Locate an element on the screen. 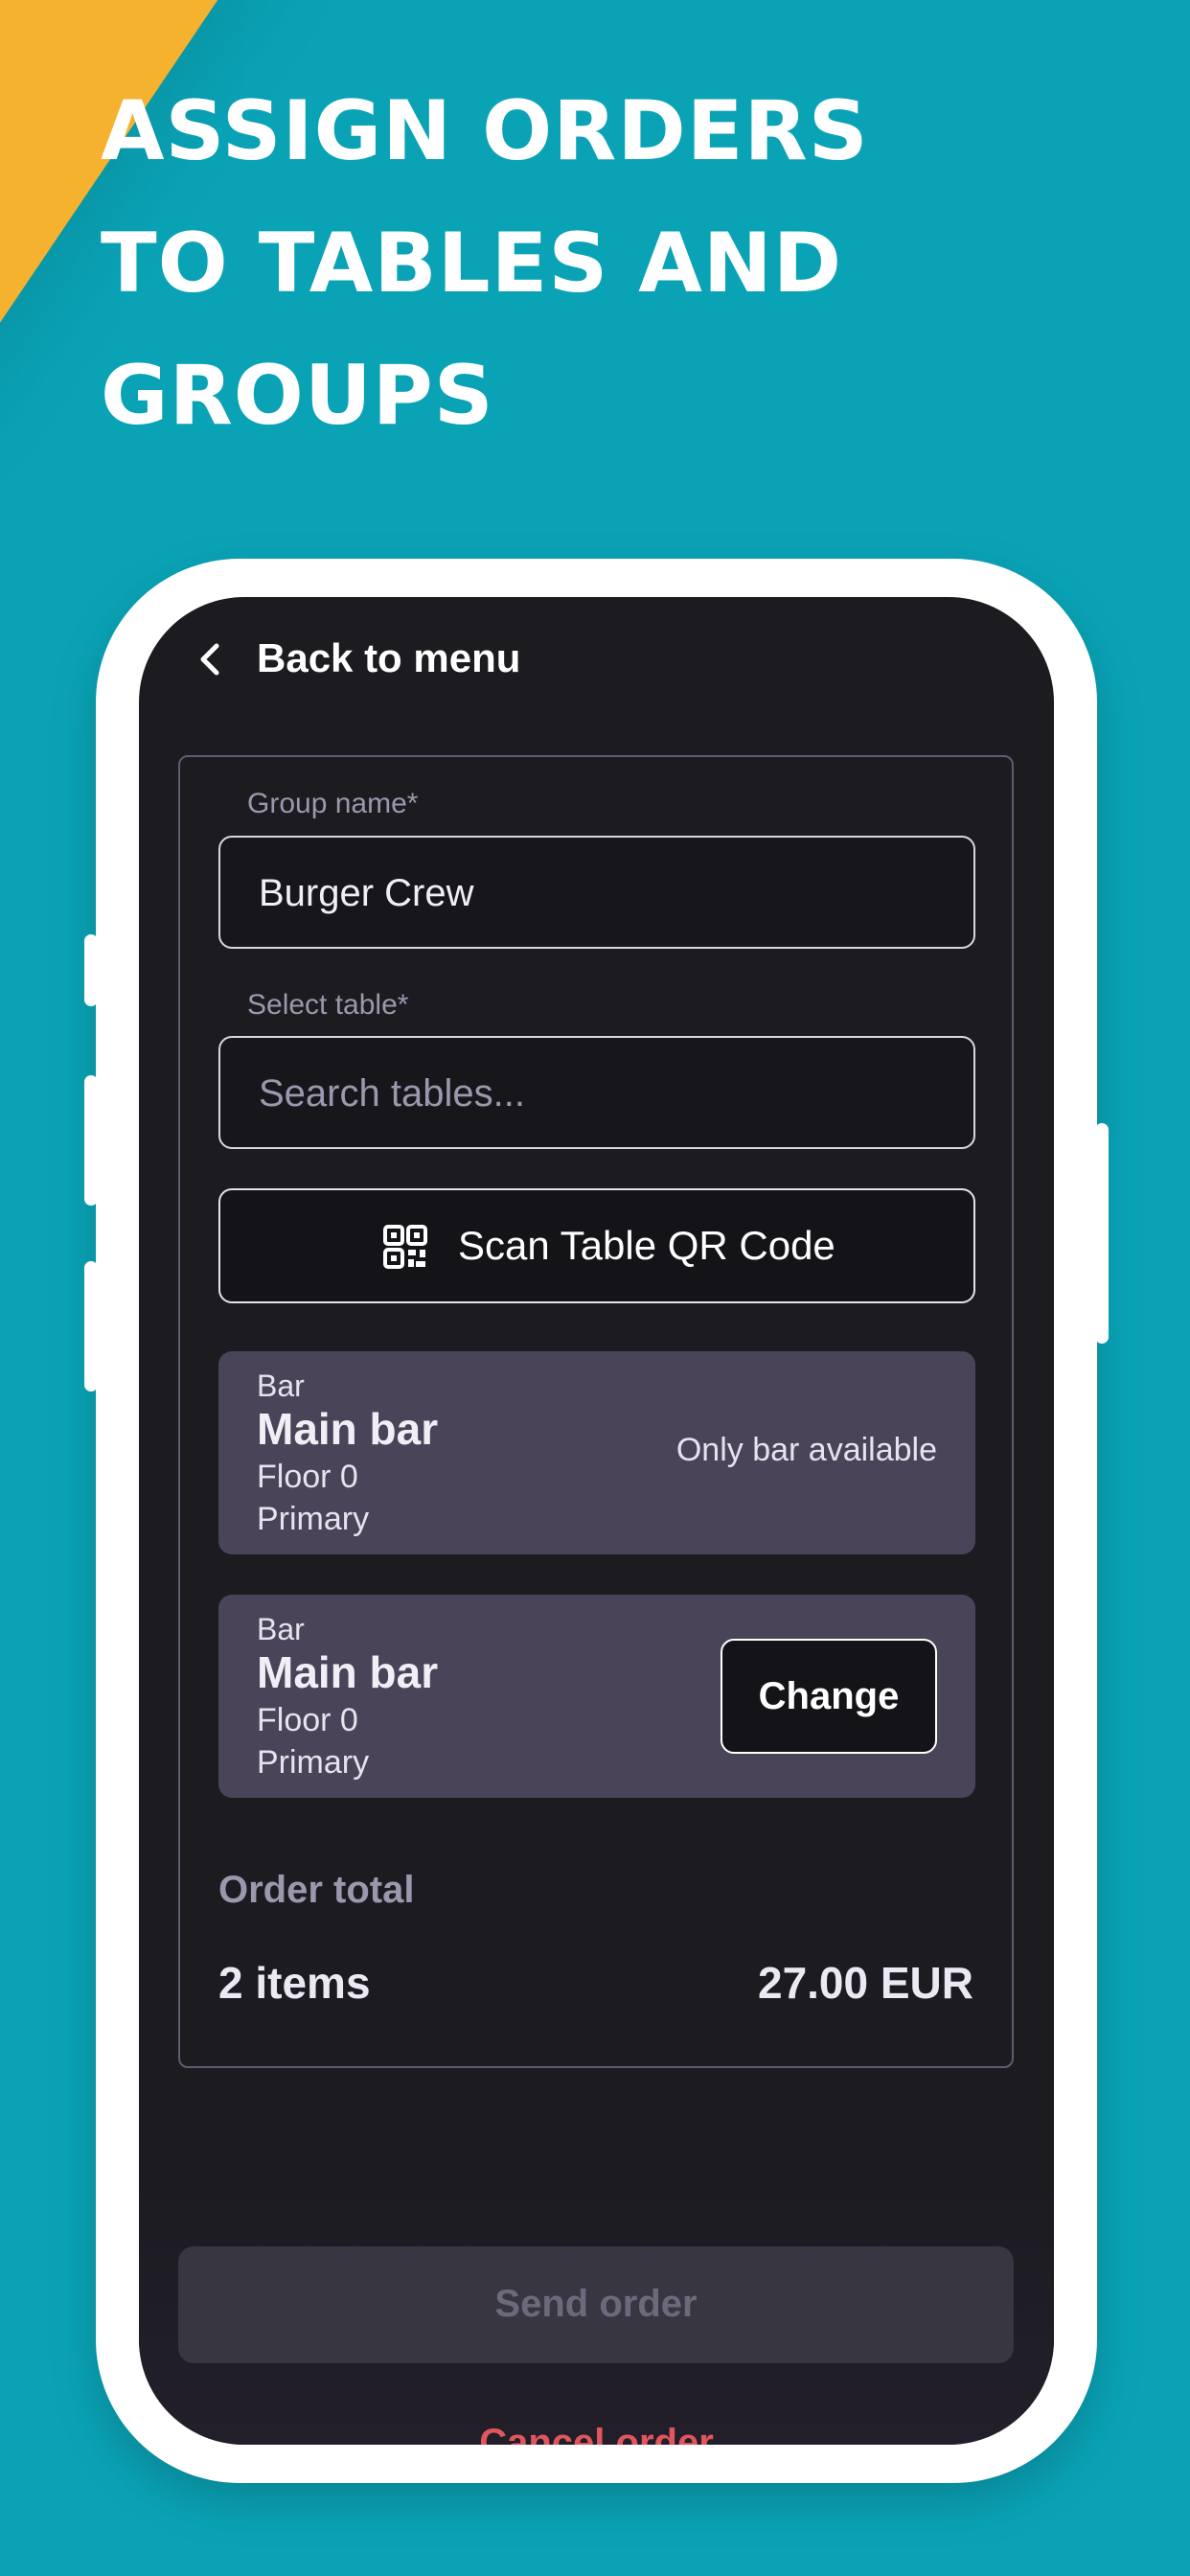 The image size is (1190, 2576). scan-qr-button: Scan Table QR Code is located at coordinates (596, 1245).